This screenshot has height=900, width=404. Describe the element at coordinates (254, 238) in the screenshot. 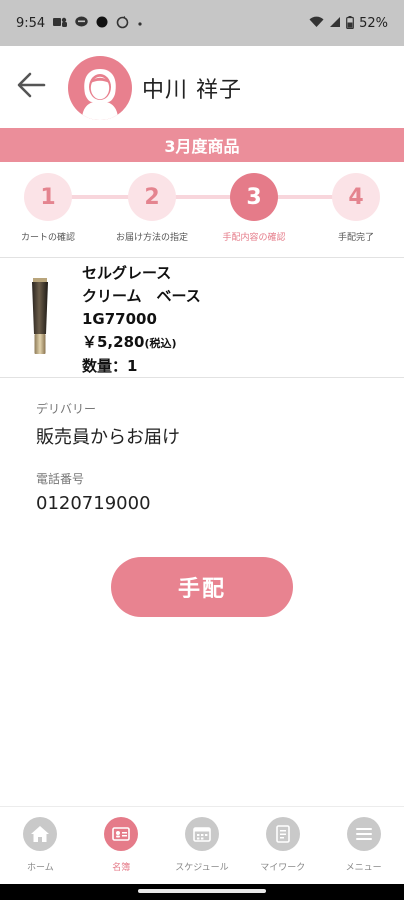

I see `step-label: 手配内容の確認` at that location.